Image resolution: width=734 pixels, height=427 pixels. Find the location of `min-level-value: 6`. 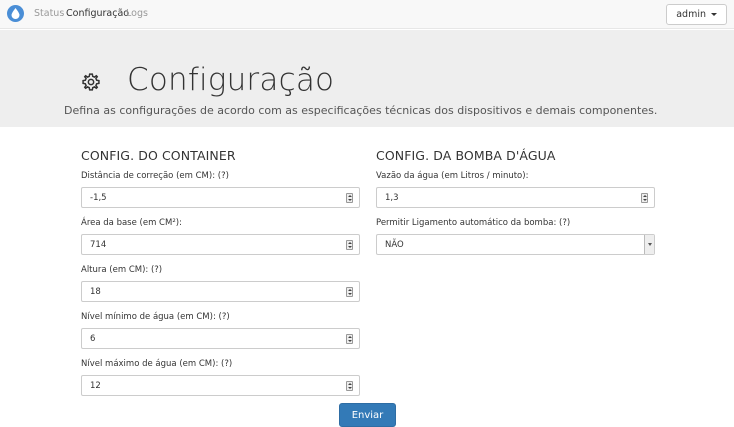

min-level-value: 6 is located at coordinates (93, 338).